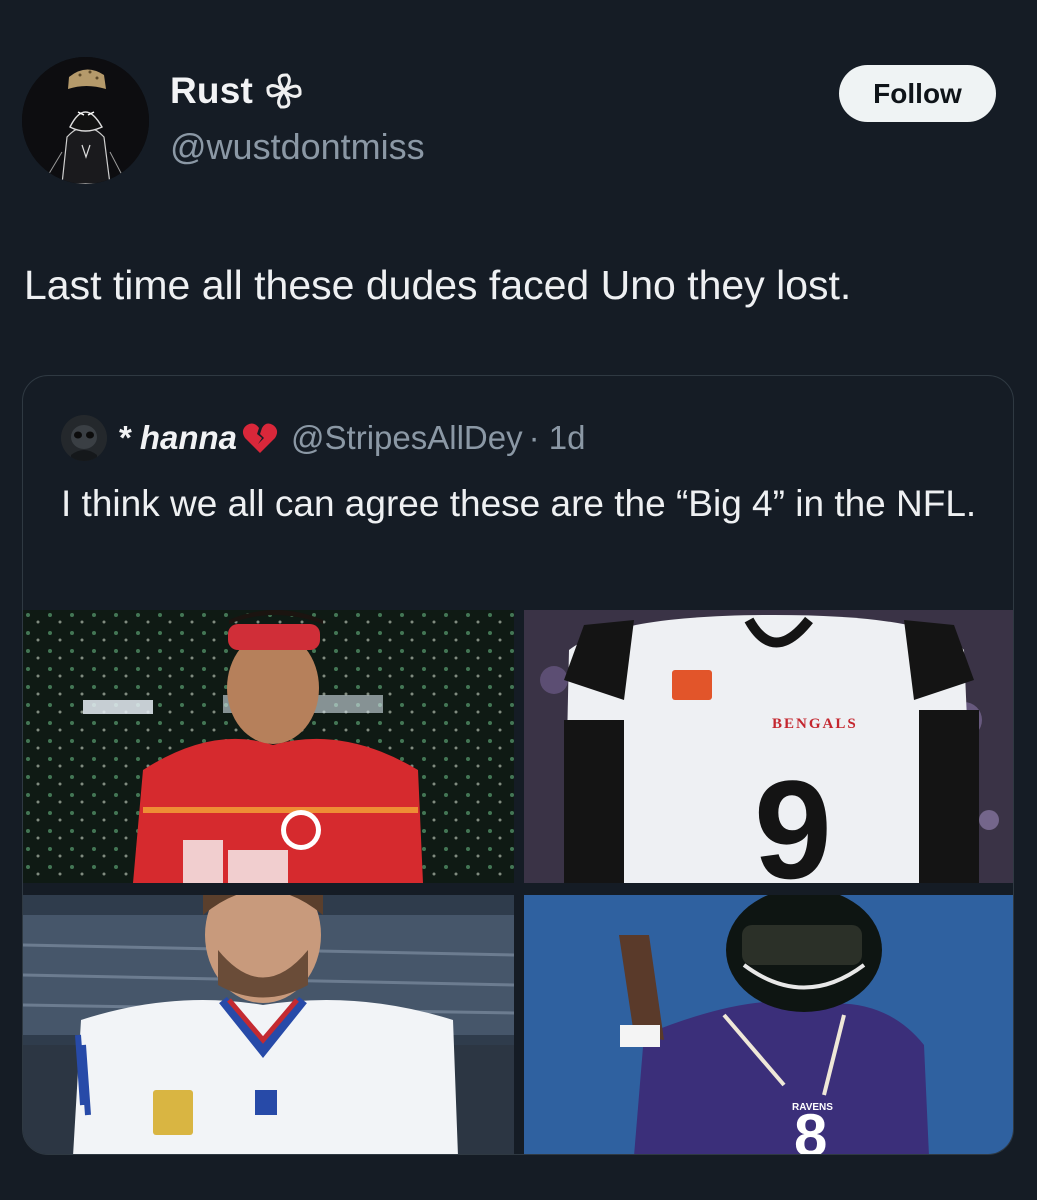 The image size is (1037, 1200). I want to click on quoted-tweet-header: * hanna @StripesAllDey · 1d, so click(323, 438).